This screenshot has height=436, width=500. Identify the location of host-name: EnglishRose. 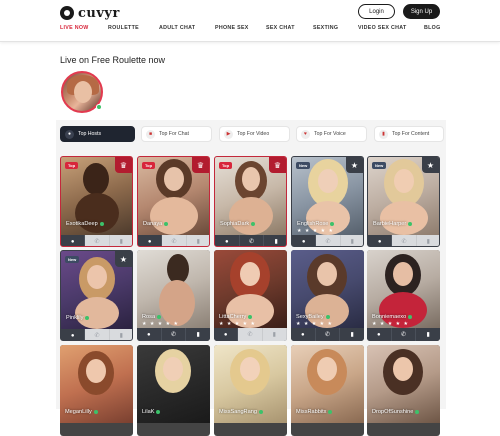
(313, 224).